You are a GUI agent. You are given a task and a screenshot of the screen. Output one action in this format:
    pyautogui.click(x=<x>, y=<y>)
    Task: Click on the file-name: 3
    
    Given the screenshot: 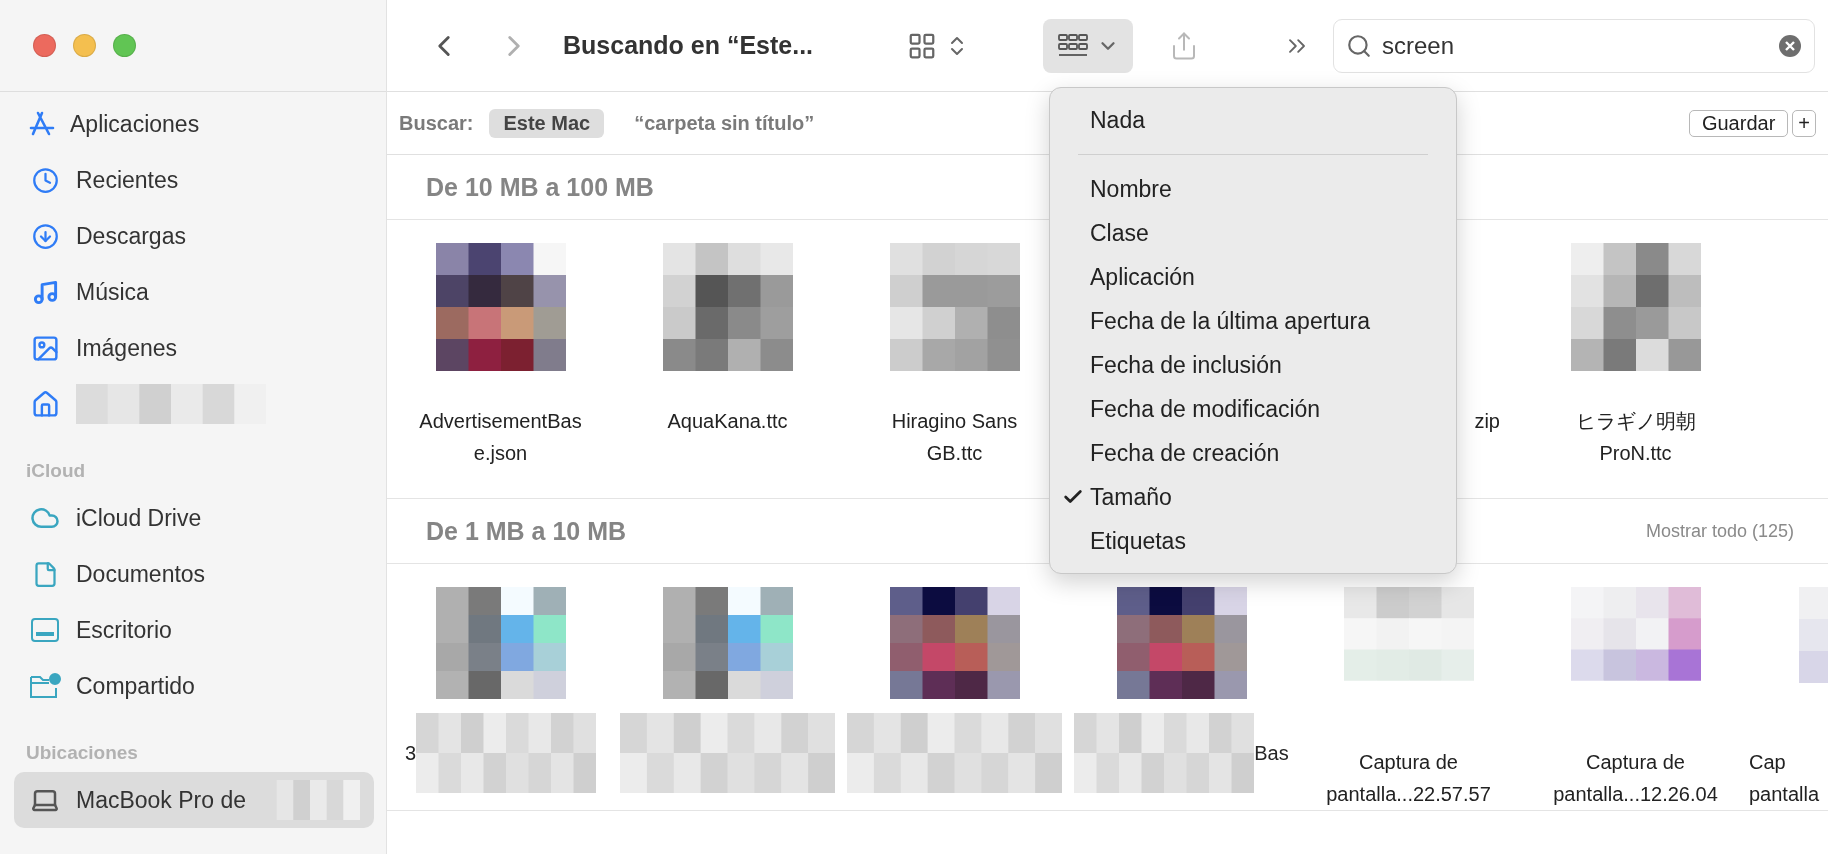 What is the action you would take?
    pyautogui.click(x=410, y=753)
    